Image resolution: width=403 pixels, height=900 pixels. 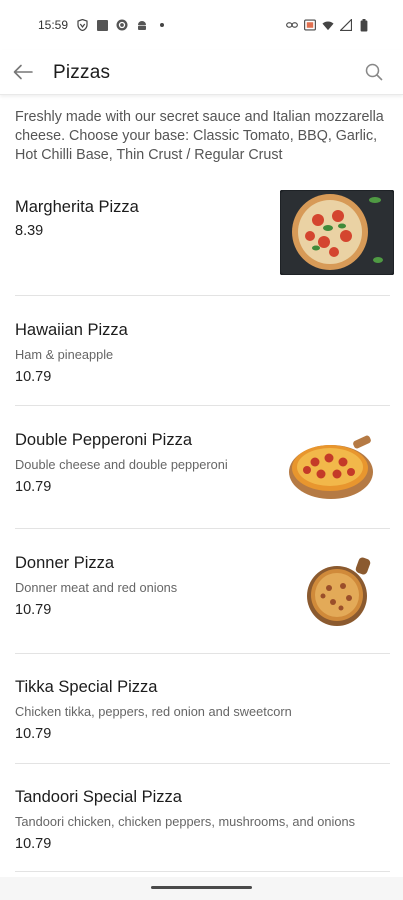 I want to click on status-bar: 15:59, so click(x=201, y=25).